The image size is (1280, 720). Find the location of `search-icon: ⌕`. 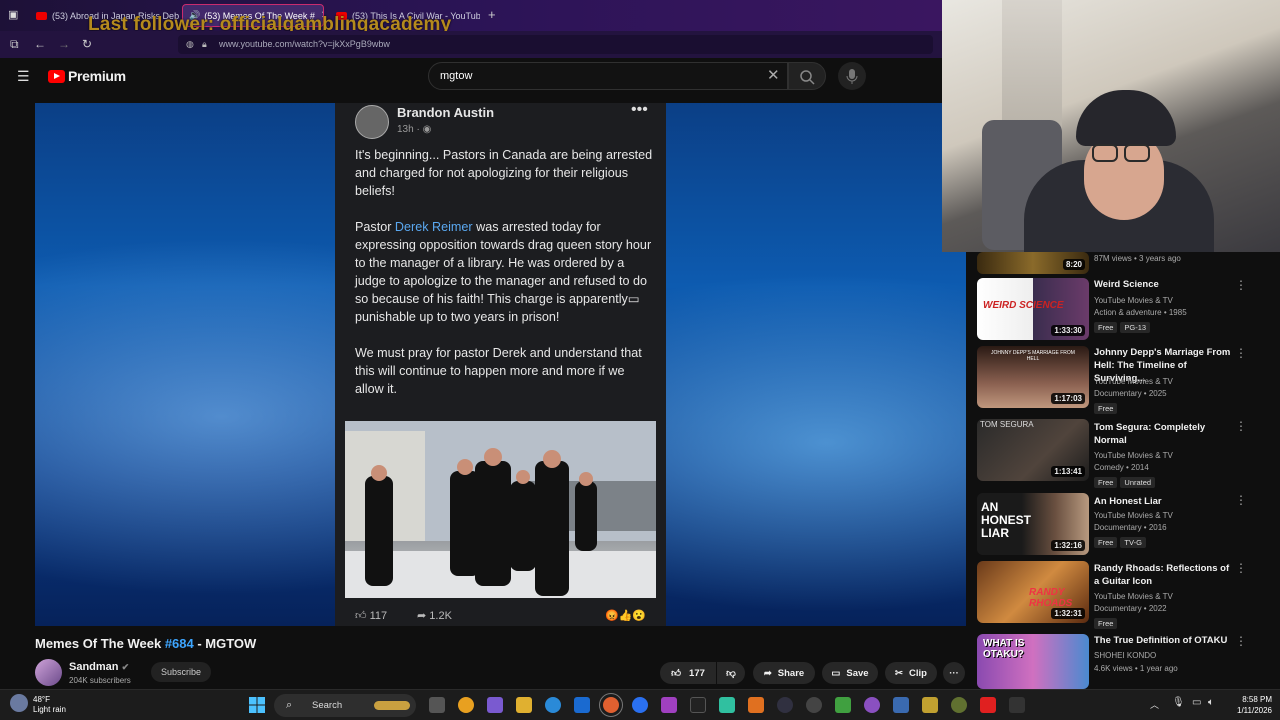

search-icon: ⌕ is located at coordinates (289, 705).